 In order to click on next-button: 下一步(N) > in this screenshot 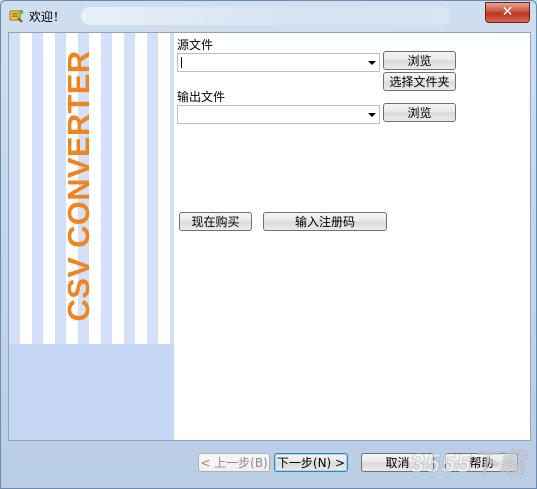, I will do `click(311, 462)`.